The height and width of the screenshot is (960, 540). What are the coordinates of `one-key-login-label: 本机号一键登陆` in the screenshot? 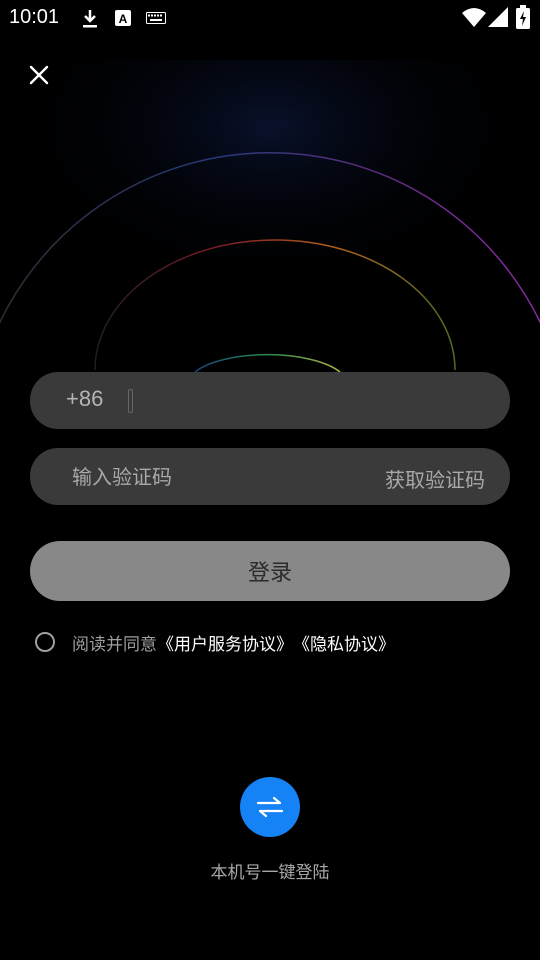 It's located at (270, 873).